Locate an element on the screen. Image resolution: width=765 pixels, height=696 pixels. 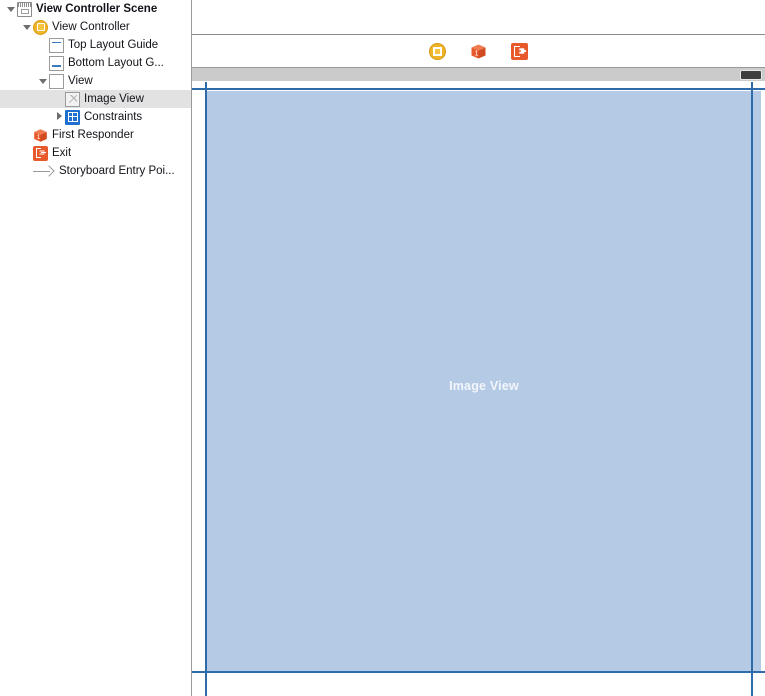
top-layout-guide-icon is located at coordinates (56, 45).